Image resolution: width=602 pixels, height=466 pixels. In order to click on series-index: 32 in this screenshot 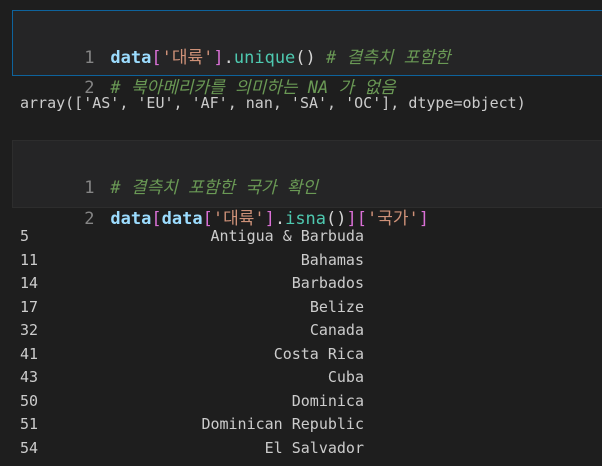, I will do `click(29, 330)`.